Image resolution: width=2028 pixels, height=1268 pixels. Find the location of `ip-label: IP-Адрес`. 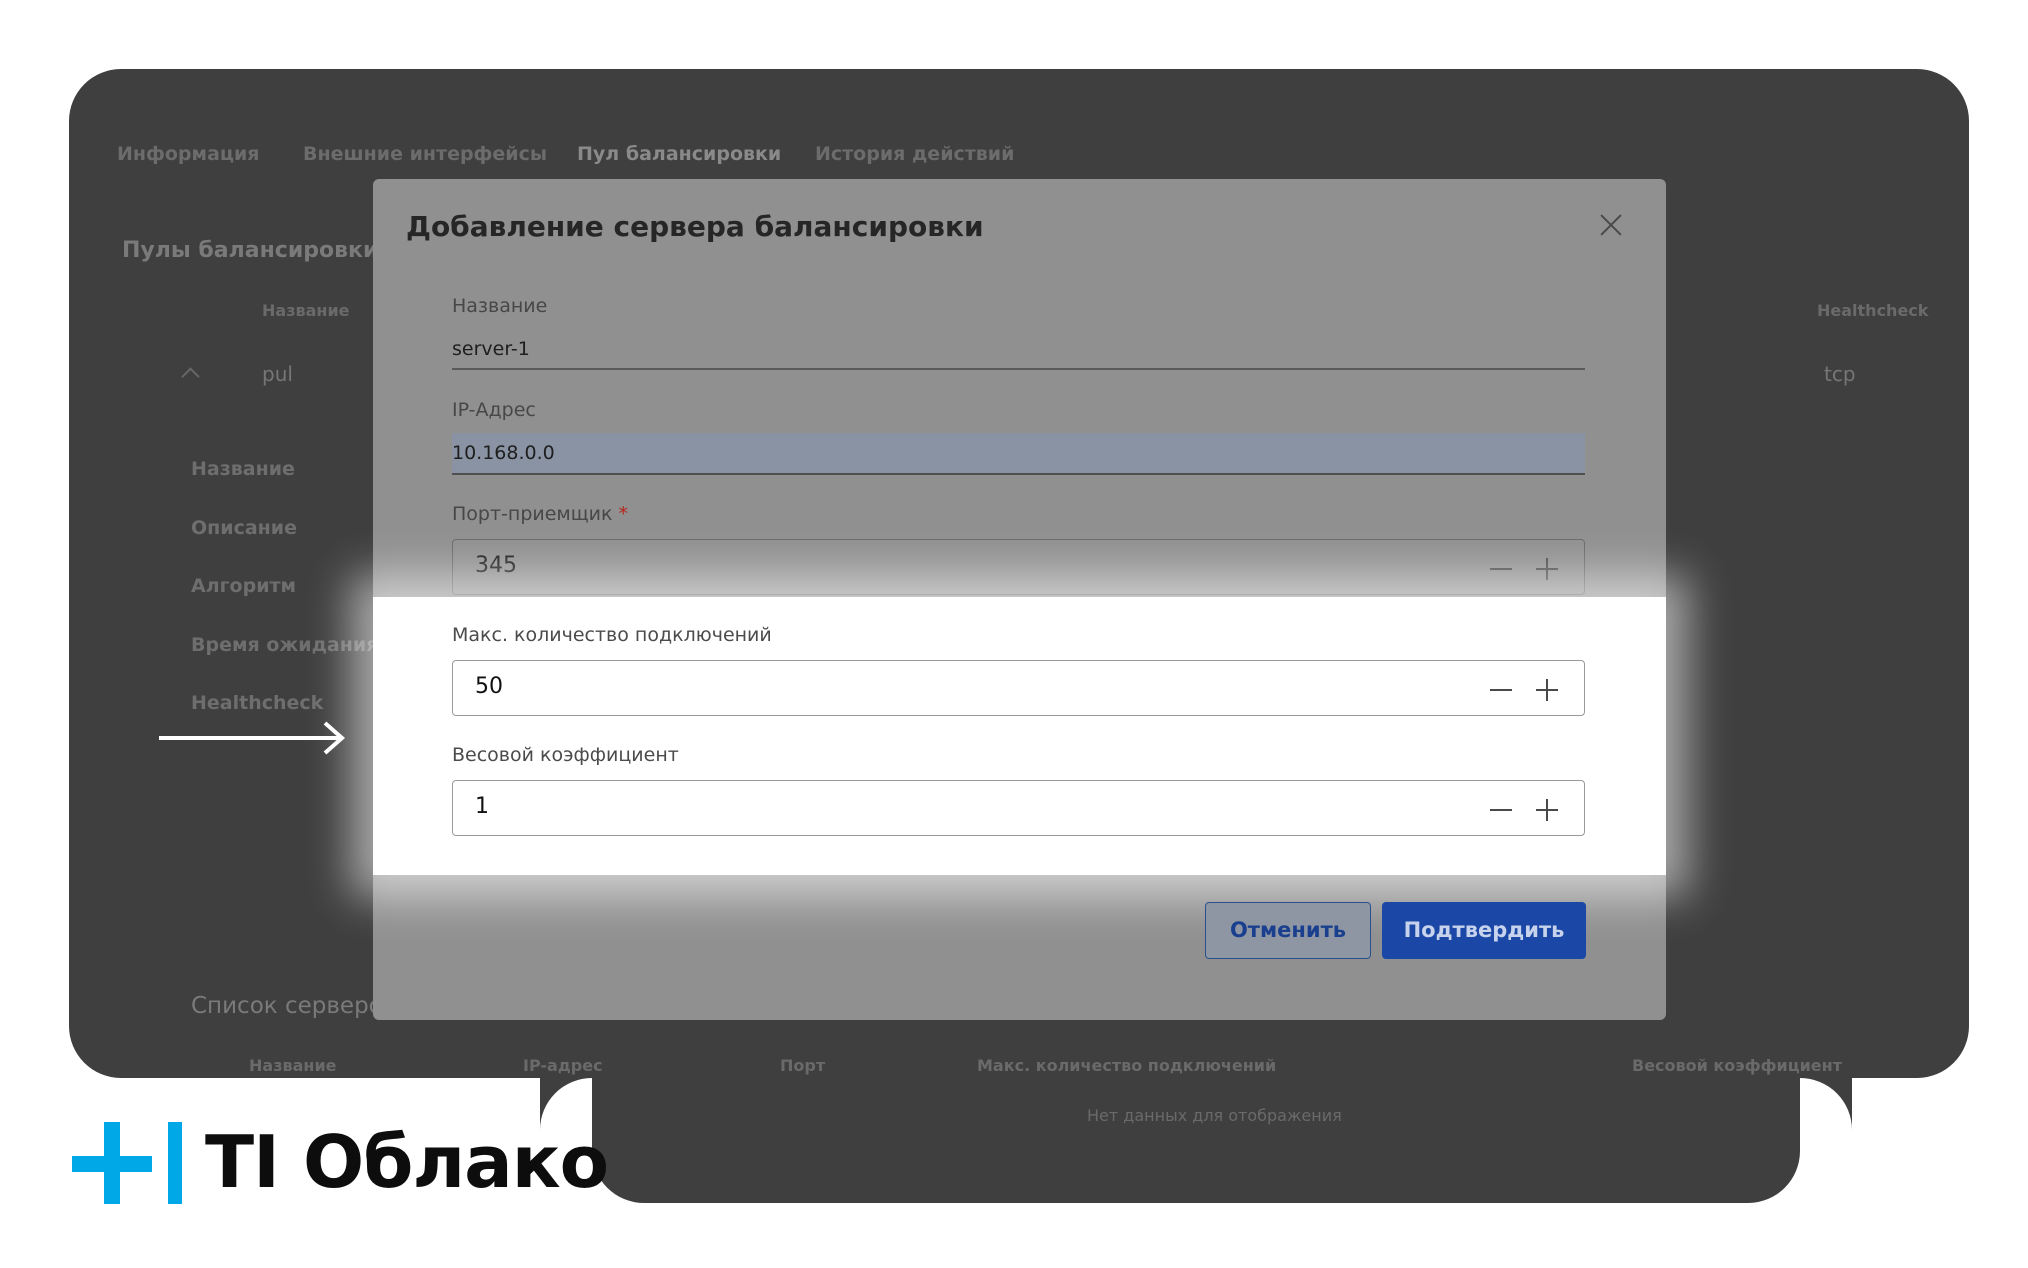

ip-label: IP-Адрес is located at coordinates (494, 410).